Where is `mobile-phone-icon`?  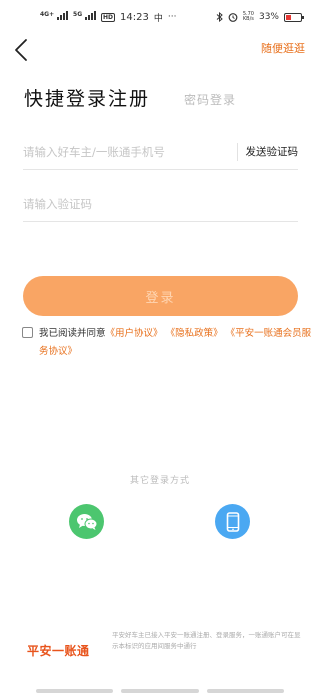 mobile-phone-icon is located at coordinates (232, 521).